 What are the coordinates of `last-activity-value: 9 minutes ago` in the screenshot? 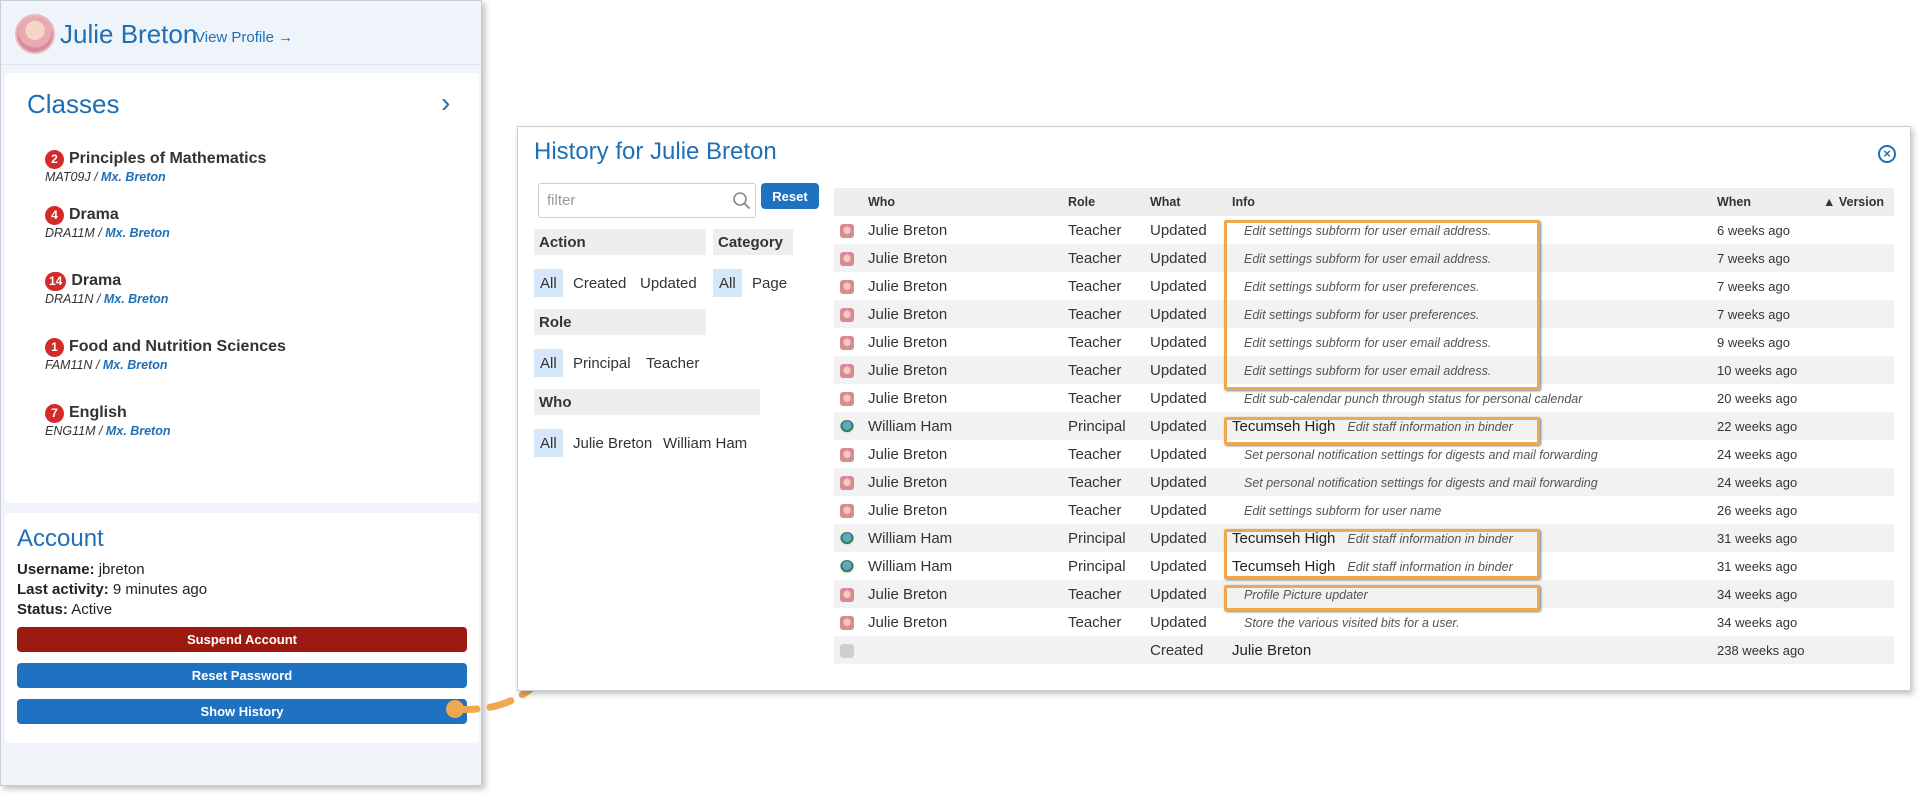 It's located at (160, 589).